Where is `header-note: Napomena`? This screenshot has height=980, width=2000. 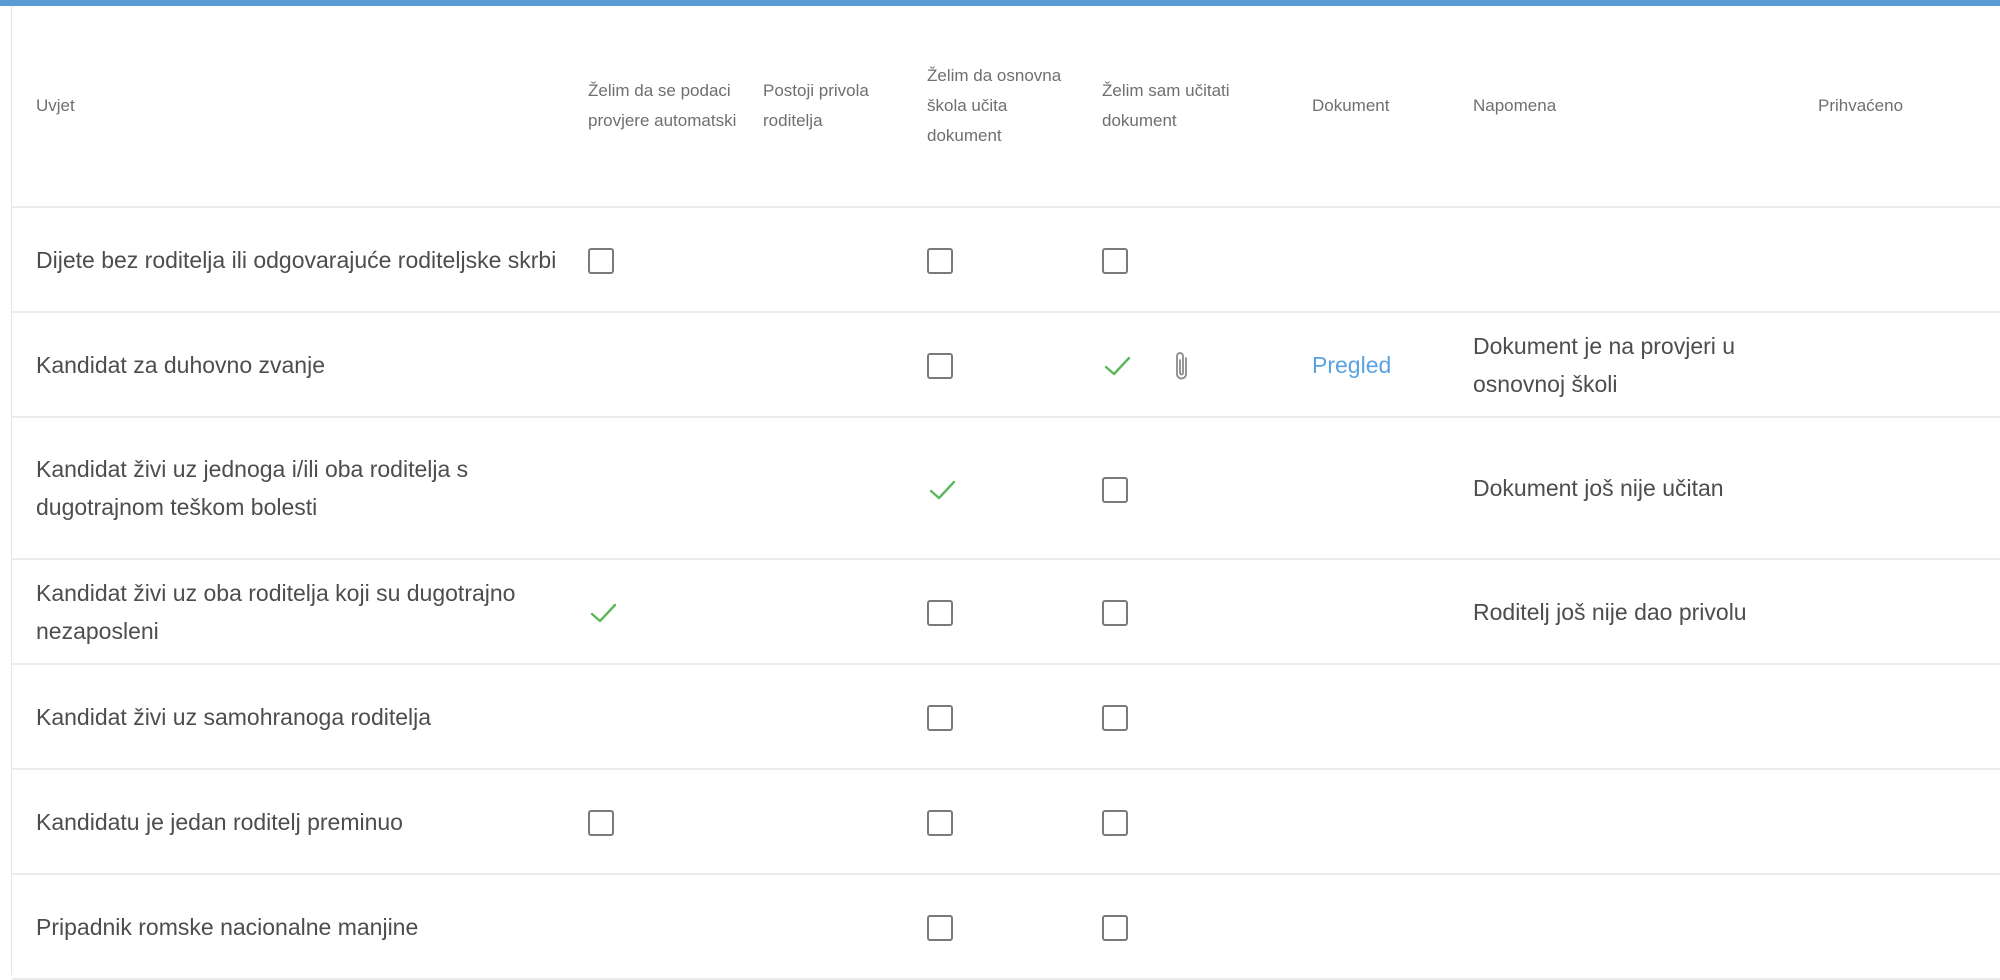 header-note: Napomena is located at coordinates (1631, 107).